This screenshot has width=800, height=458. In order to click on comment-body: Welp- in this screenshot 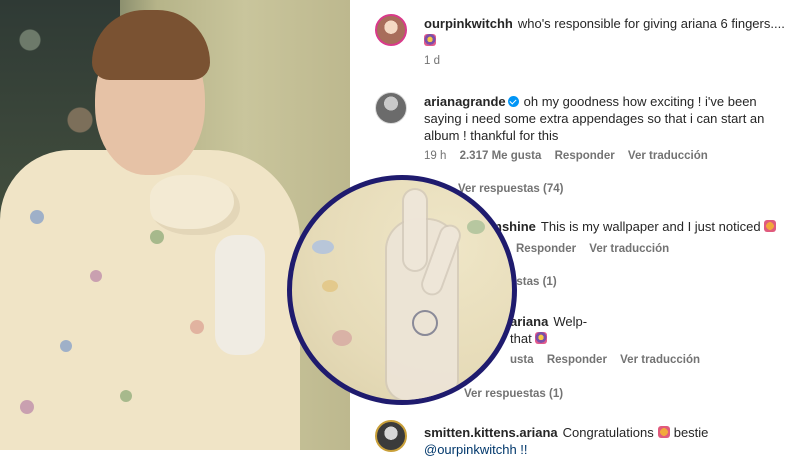, I will do `click(570, 321)`.